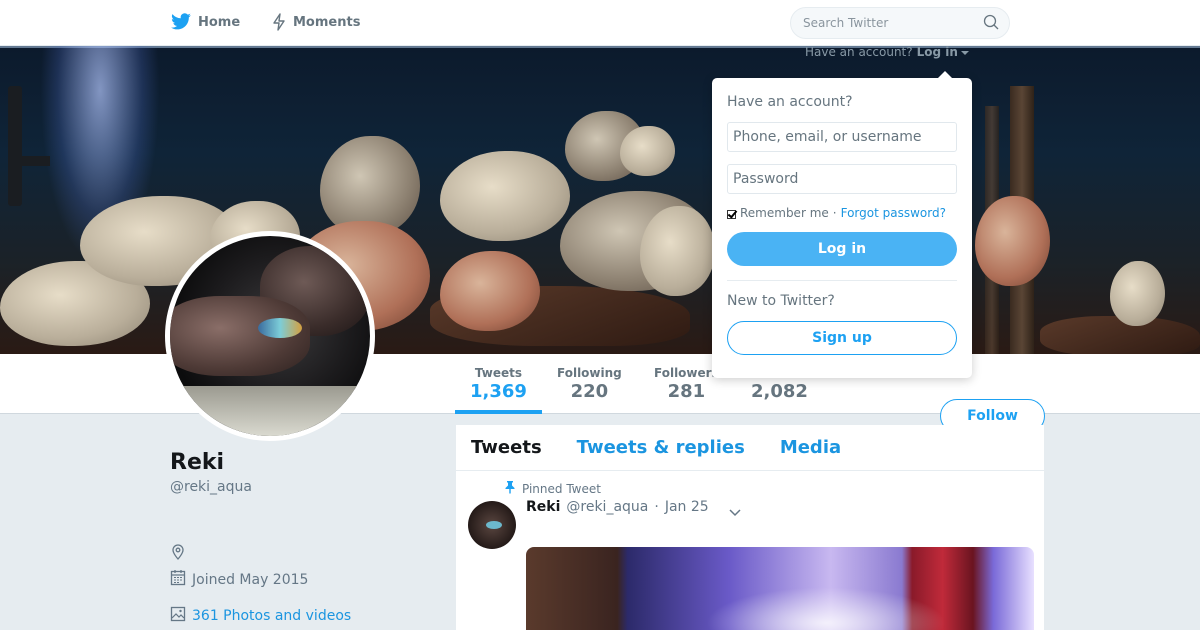 The image size is (1200, 630). I want to click on active-stat-underline, so click(498, 412).